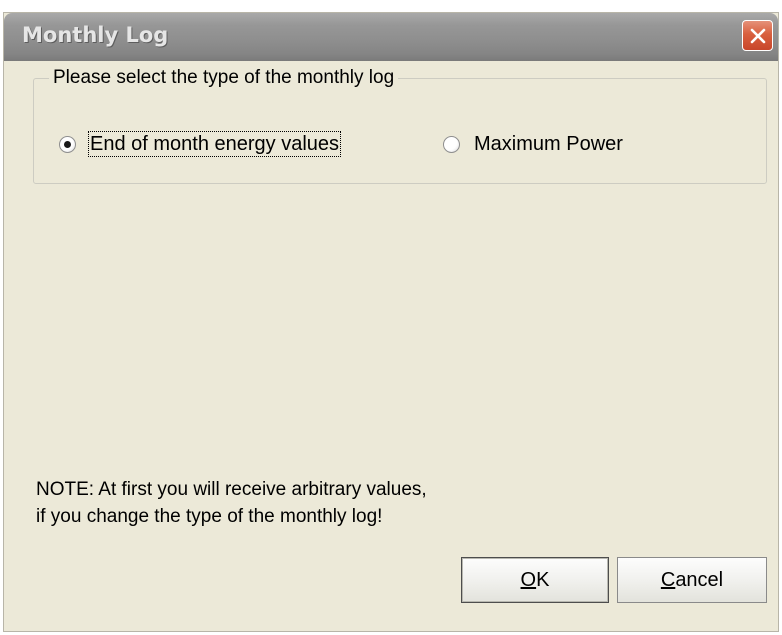 The height and width of the screenshot is (635, 782). Describe the element at coordinates (668, 579) in the screenshot. I see `cancel-mnemonic: C` at that location.